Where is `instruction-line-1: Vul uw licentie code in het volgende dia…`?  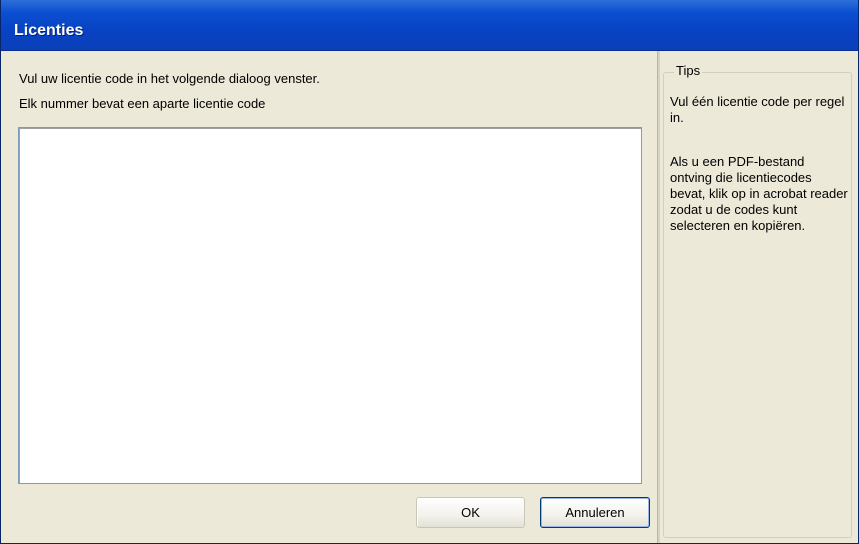 instruction-line-1: Vul uw licentie code in het volgende dia… is located at coordinates (169, 78).